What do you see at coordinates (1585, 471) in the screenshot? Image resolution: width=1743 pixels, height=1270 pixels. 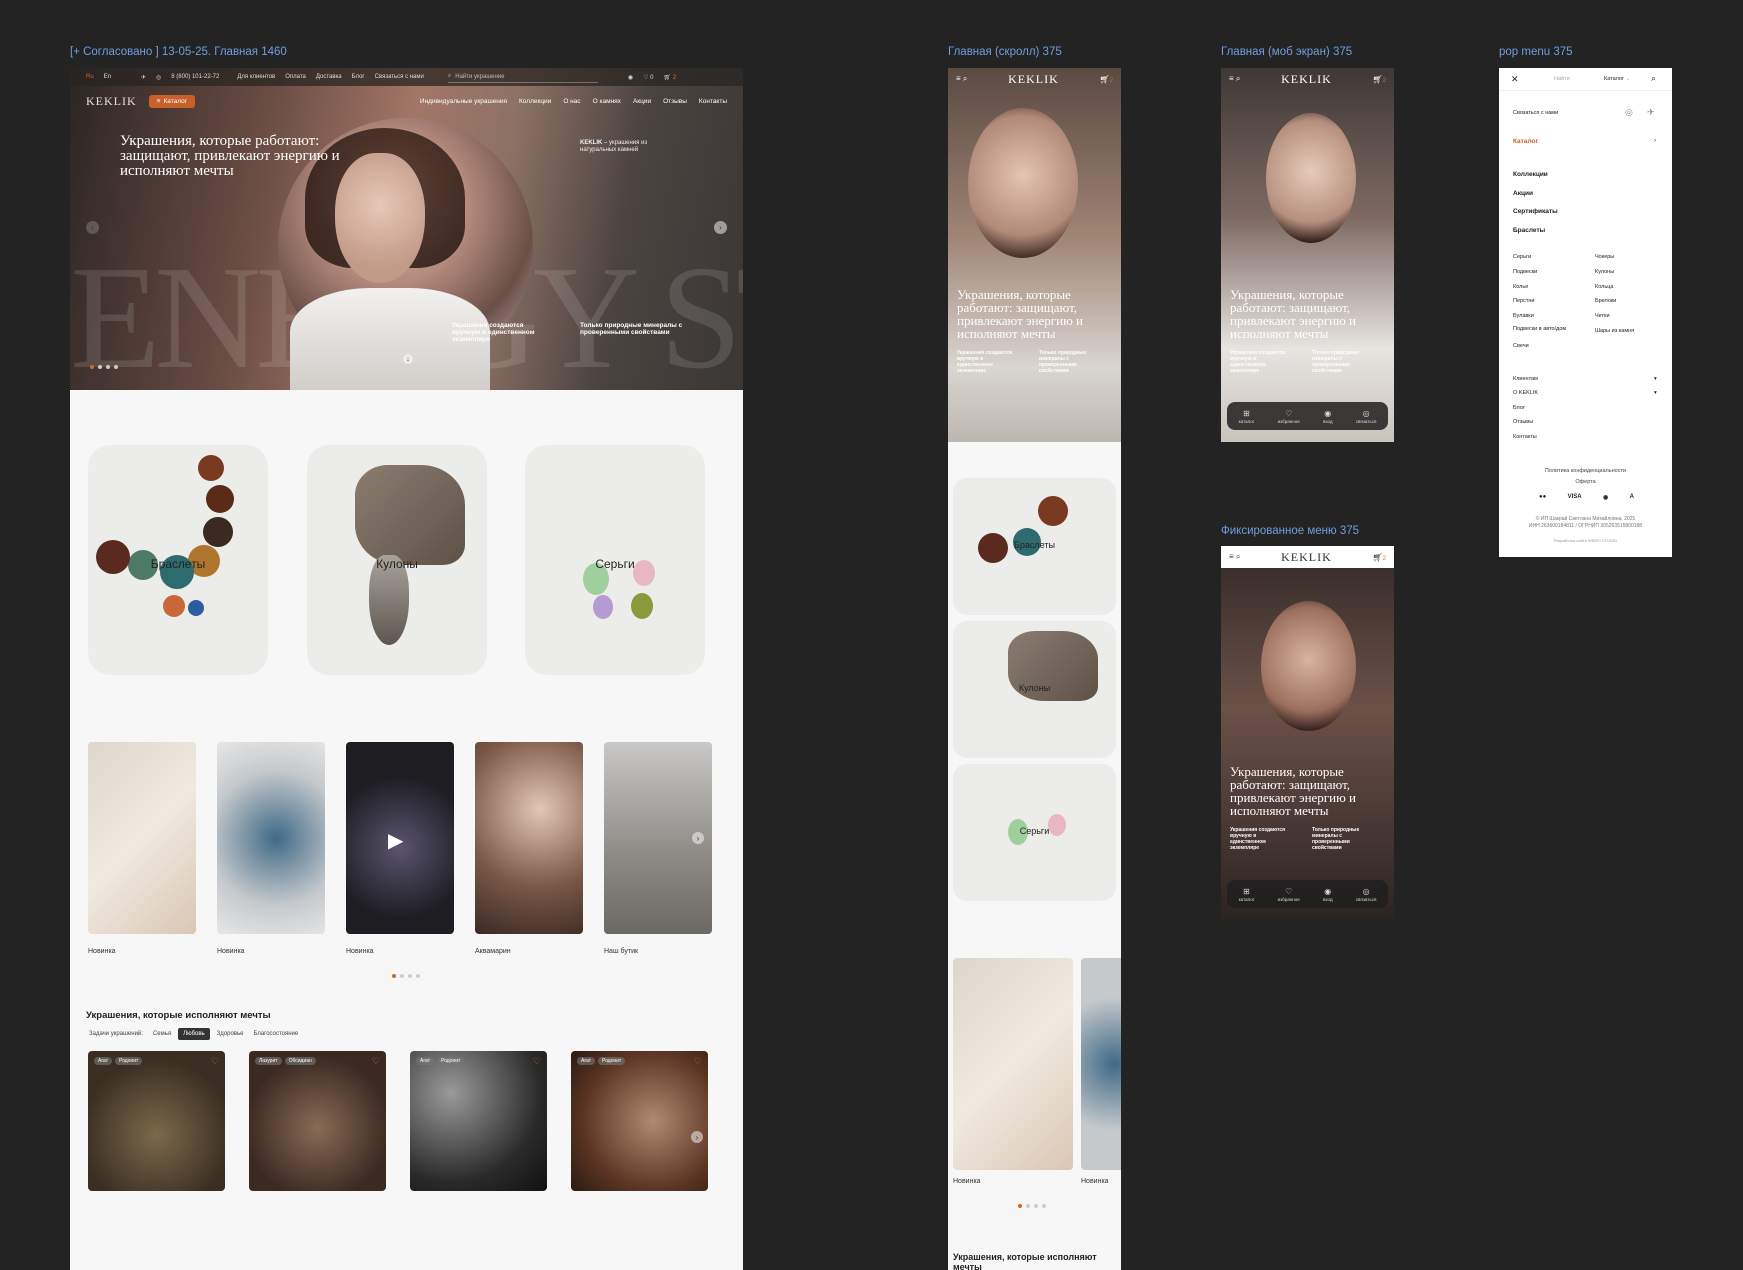 I see `privacy-link: Политика конфиденциальности` at bounding box center [1585, 471].